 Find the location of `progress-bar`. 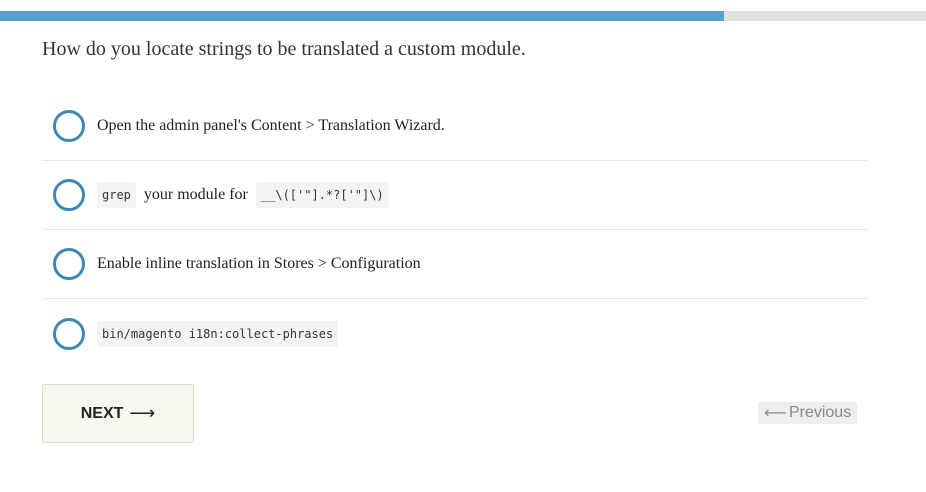

progress-bar is located at coordinates (463, 16).